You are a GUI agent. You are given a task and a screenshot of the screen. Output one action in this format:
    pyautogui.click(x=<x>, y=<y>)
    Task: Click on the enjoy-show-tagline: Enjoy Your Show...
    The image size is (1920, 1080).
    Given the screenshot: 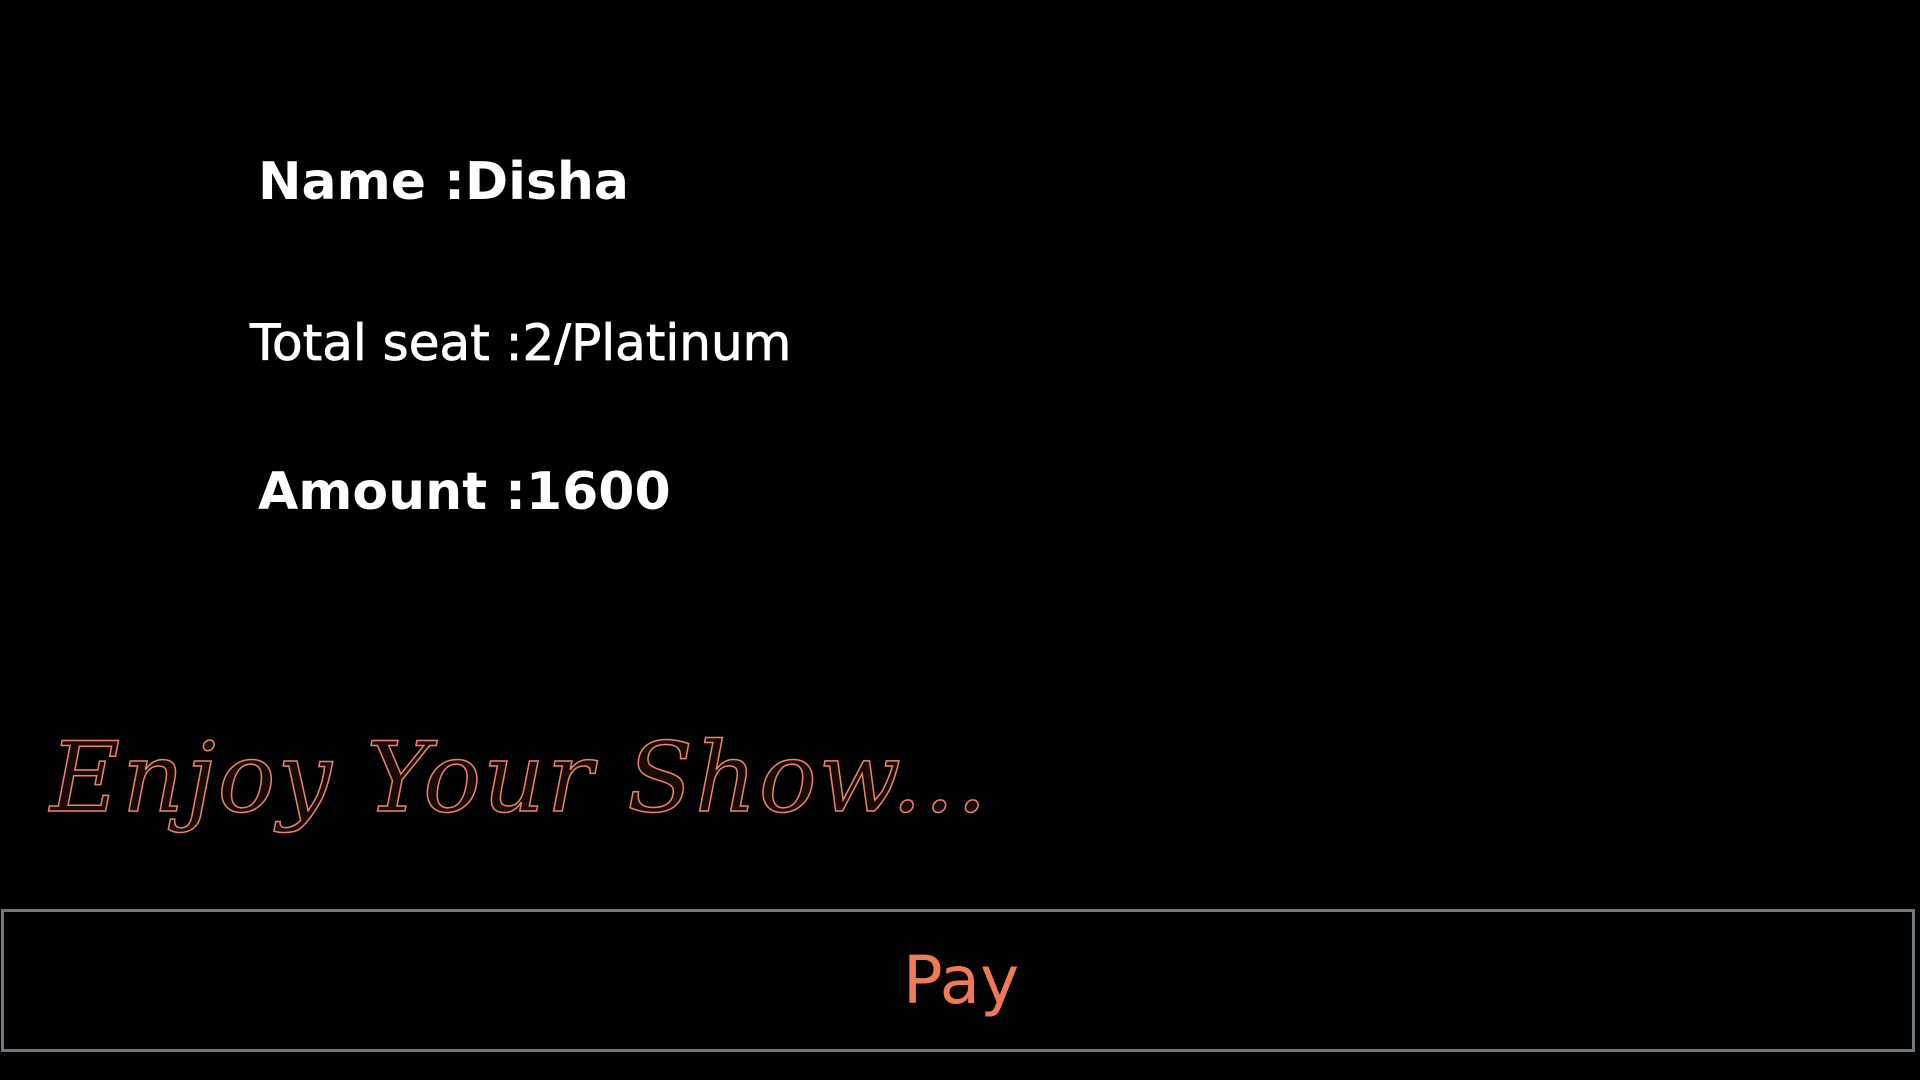 What is the action you would take?
    pyautogui.click(x=519, y=778)
    